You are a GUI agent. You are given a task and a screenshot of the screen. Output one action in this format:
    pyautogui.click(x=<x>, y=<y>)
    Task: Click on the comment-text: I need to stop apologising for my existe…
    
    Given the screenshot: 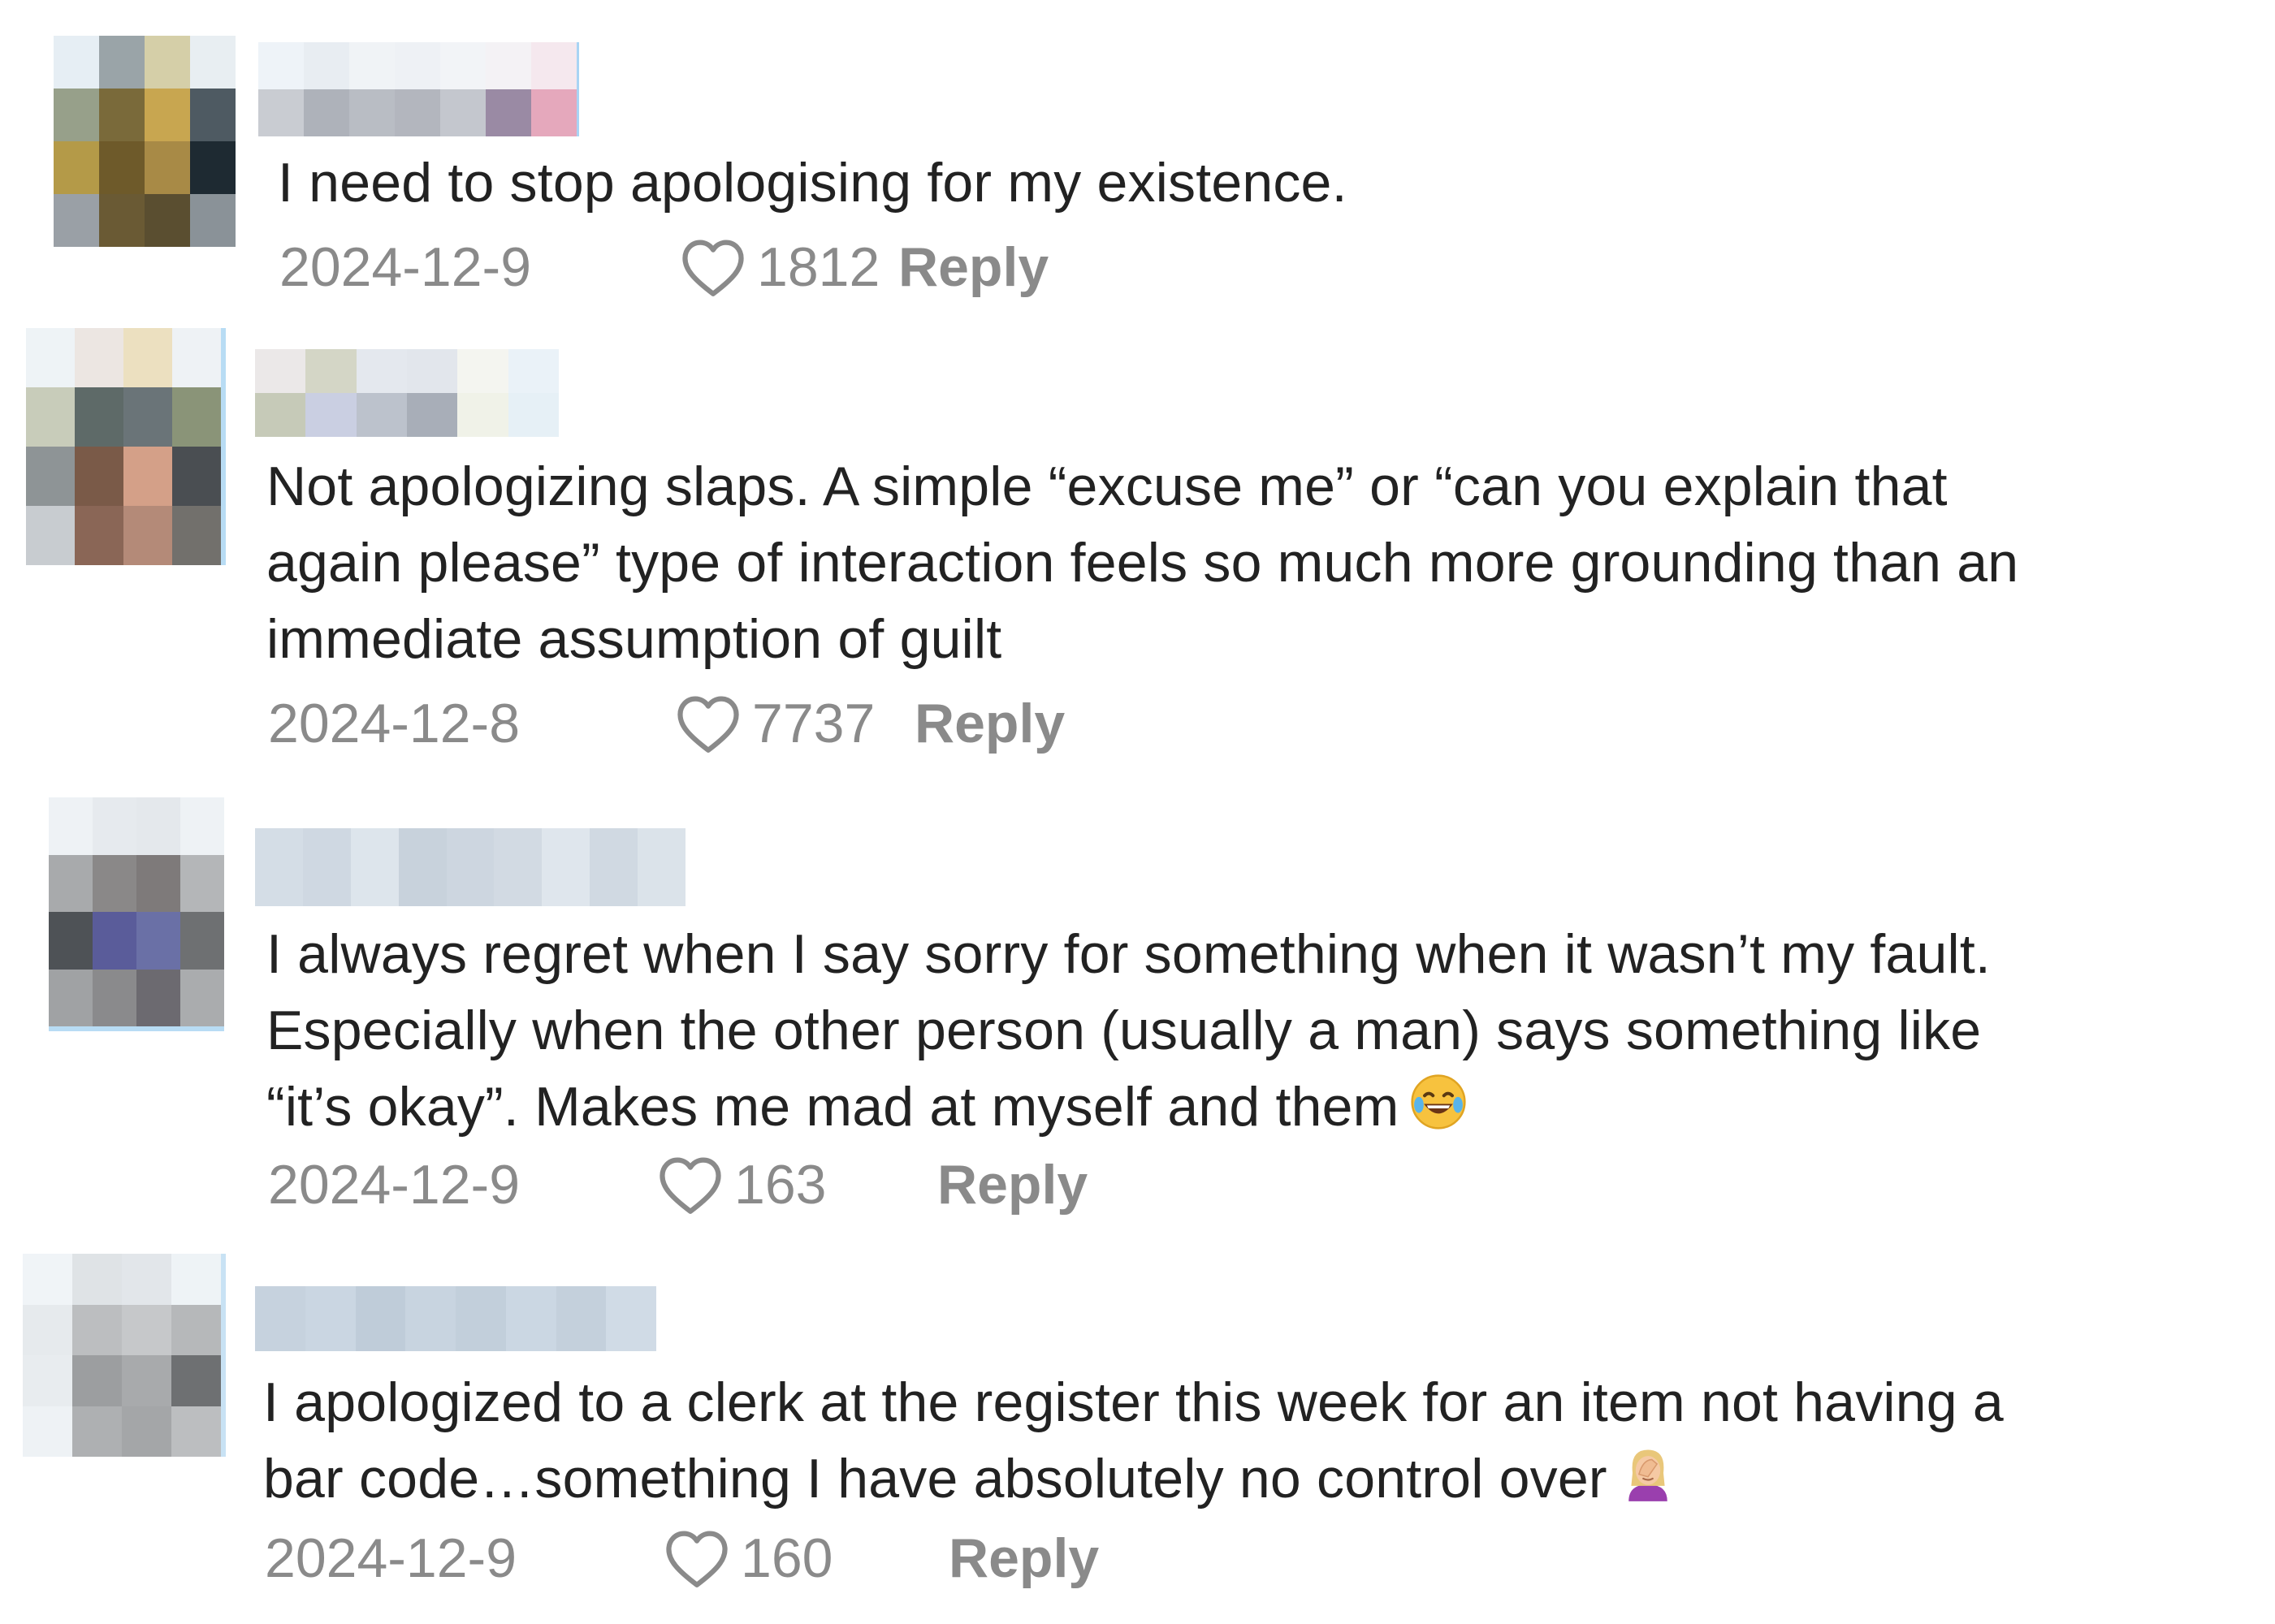 What is the action you would take?
    pyautogui.click(x=812, y=183)
    